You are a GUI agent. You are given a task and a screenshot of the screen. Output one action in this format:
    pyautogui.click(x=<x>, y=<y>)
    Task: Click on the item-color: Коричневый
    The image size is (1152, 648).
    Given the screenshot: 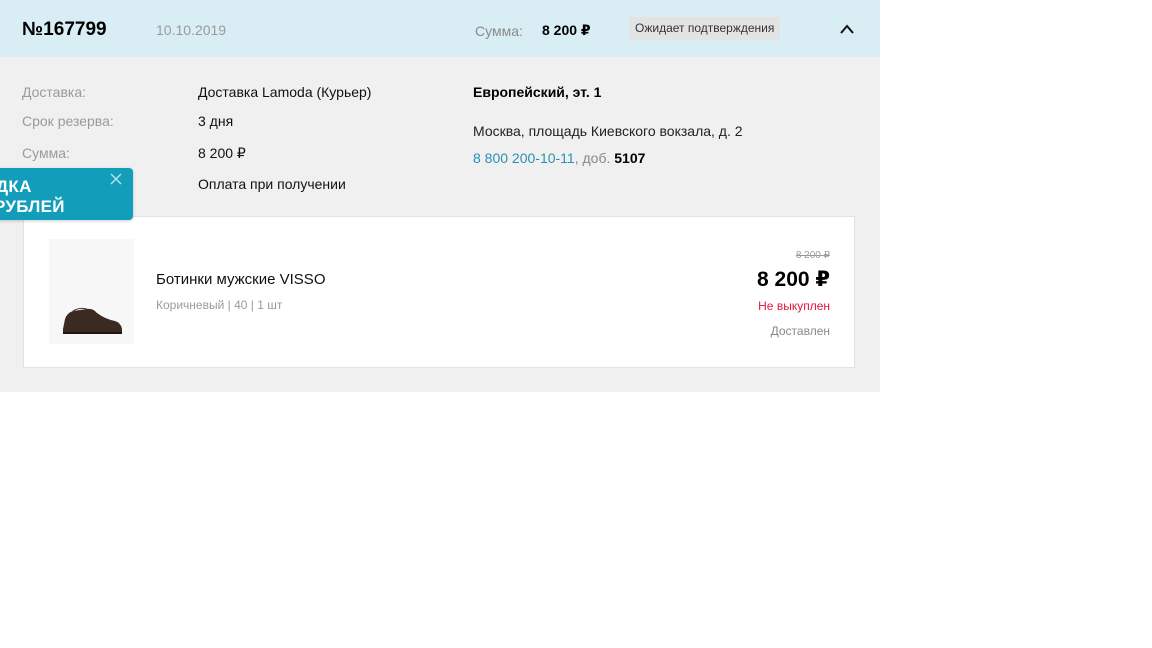 What is the action you would take?
    pyautogui.click(x=190, y=305)
    